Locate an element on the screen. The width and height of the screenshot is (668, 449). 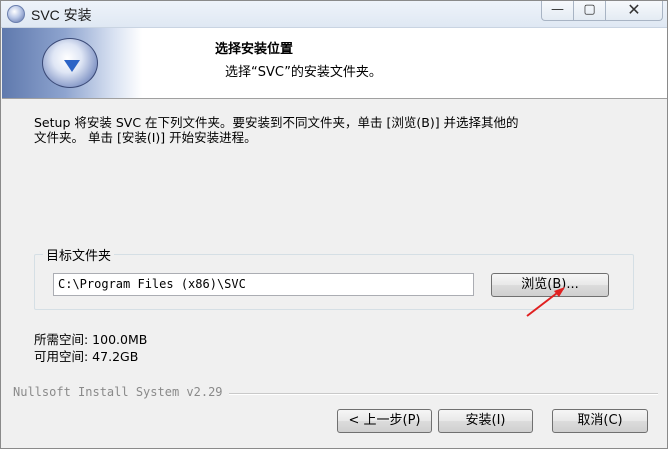
title-bar: SVC 安装 — ▢ ✕ is located at coordinates (334, 14).